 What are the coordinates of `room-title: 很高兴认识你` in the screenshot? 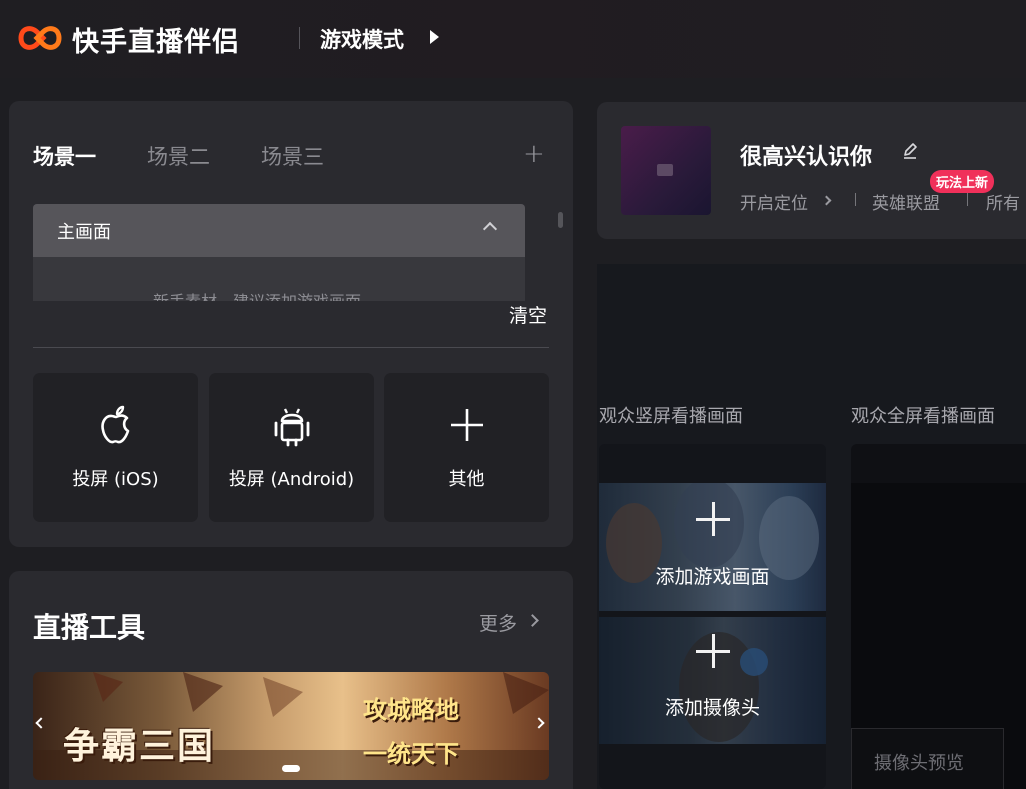 It's located at (806, 157).